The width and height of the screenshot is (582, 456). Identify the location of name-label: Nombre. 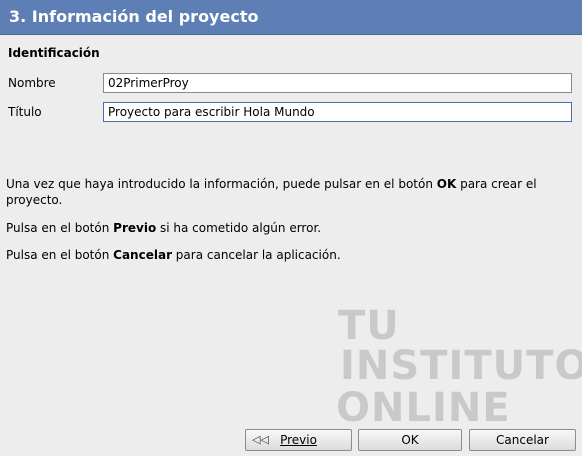
(32, 83).